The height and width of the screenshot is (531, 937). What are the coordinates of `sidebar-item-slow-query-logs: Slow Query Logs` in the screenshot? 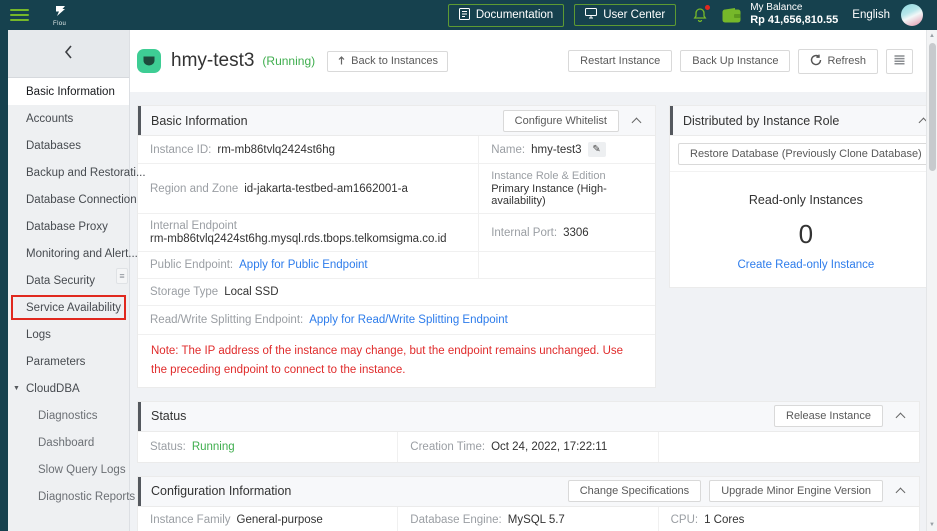 It's located at (68, 469).